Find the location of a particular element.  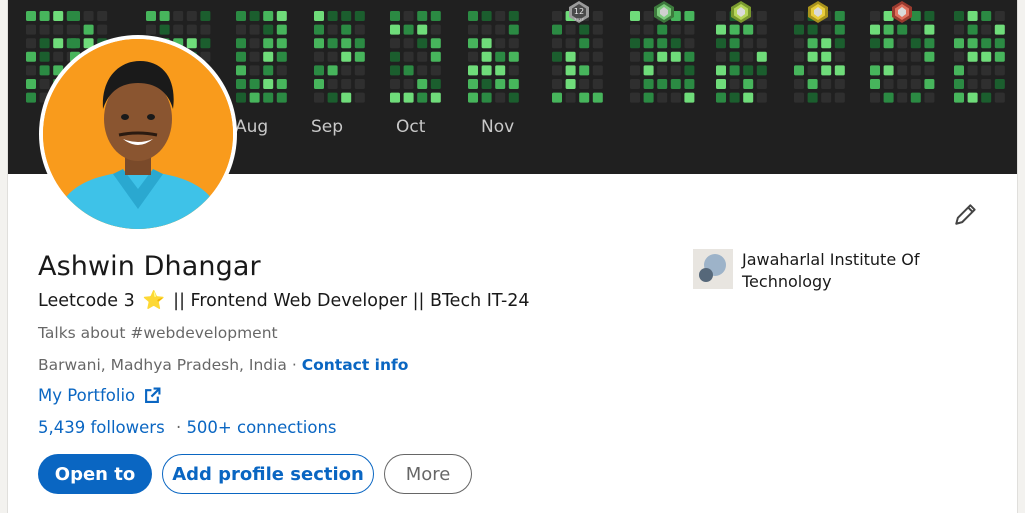

headline-suffix: || Frontend Web Developer || BTech IT-24 is located at coordinates (351, 300).